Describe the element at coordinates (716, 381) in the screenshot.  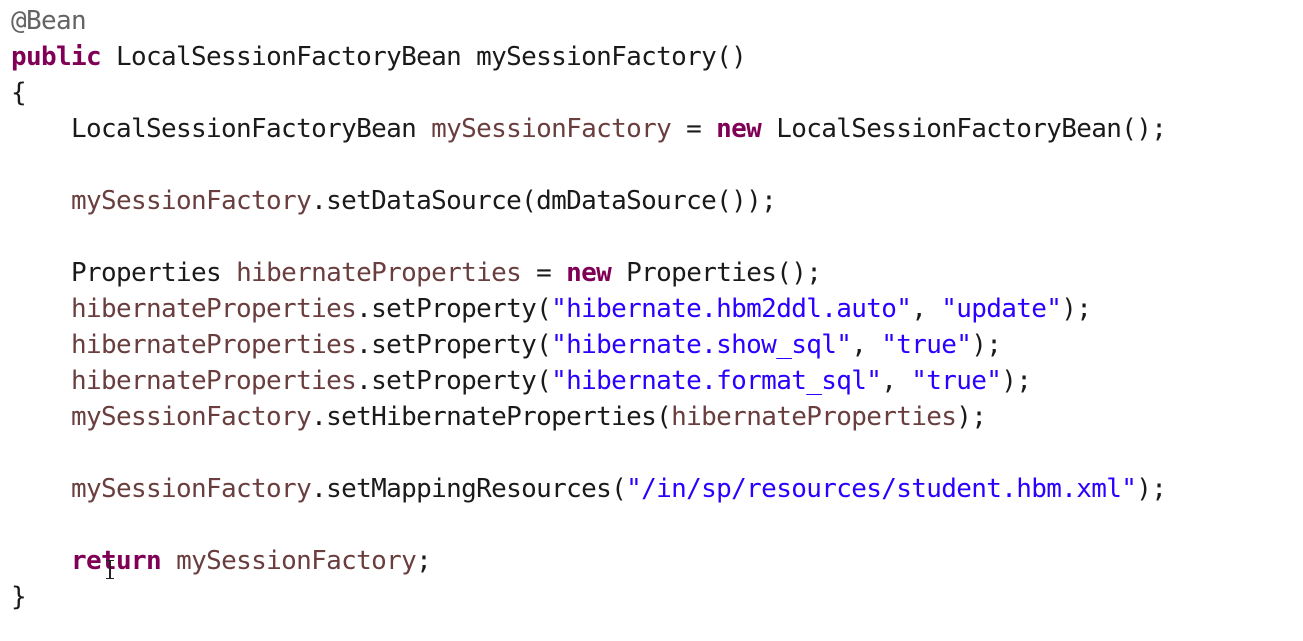
I see `code-token-string: "hibernate.format_sql"` at that location.